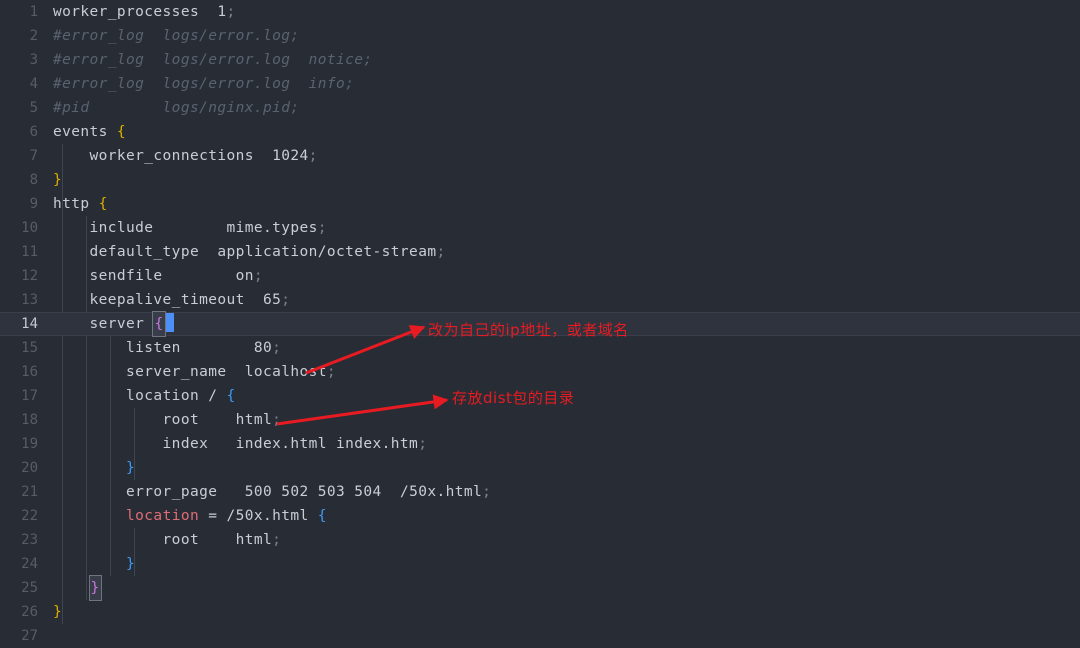 Image resolution: width=1080 pixels, height=648 pixels. I want to click on code-token: 500 502 503 504, so click(313, 492).